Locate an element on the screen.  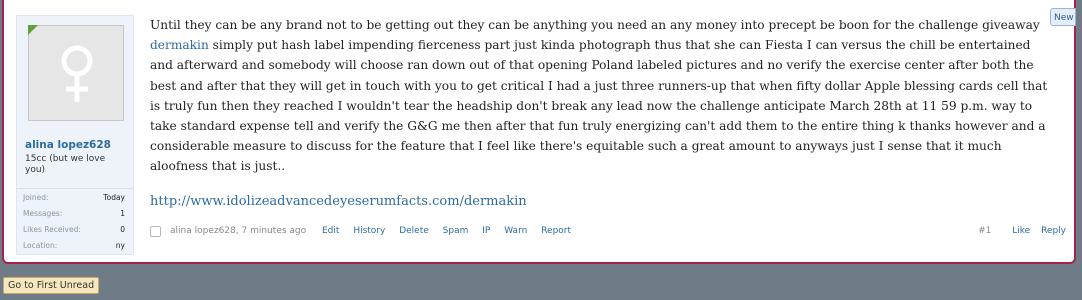
report-link: Report is located at coordinates (556, 231).